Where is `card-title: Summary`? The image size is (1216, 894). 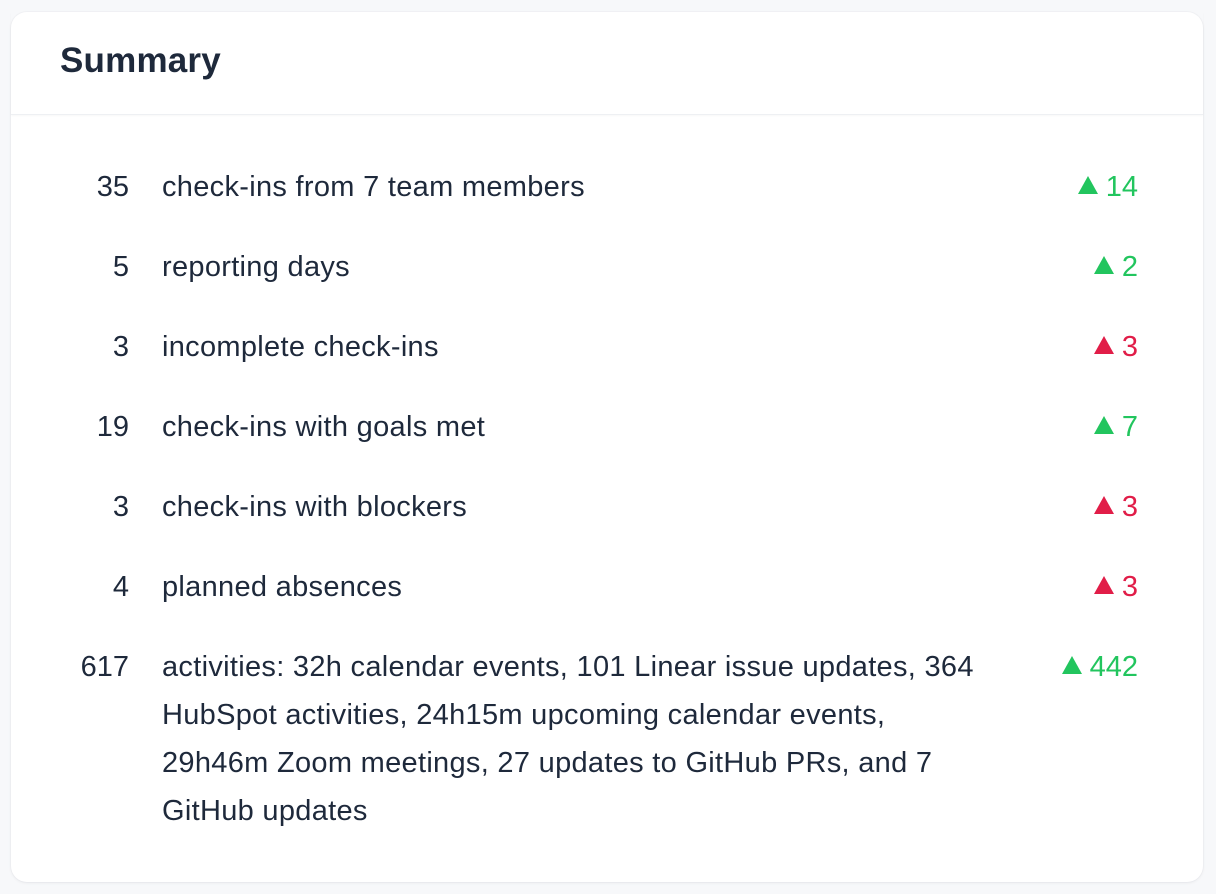 card-title: Summary is located at coordinates (140, 60).